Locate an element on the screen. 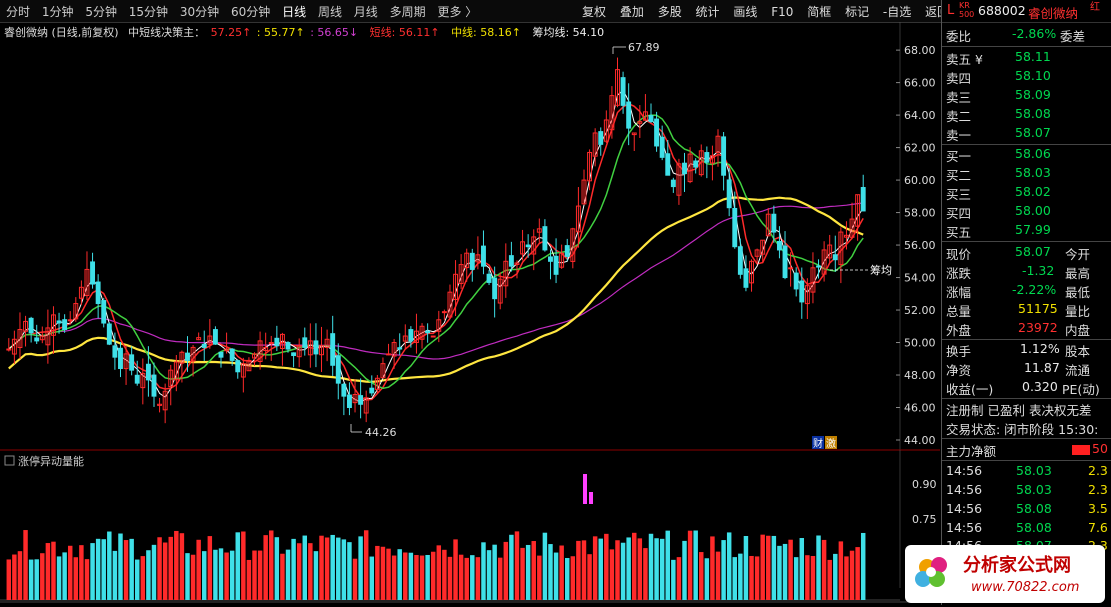 The width and height of the screenshot is (1111, 607). tab-1min: 1分钟 is located at coordinates (58, 12).